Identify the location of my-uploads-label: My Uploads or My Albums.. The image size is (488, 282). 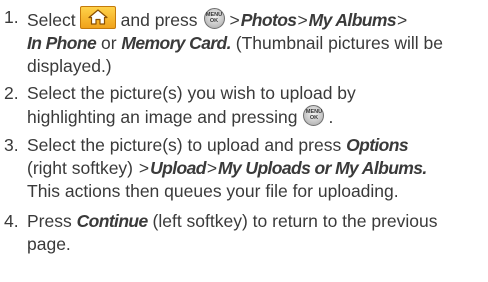
(322, 168).